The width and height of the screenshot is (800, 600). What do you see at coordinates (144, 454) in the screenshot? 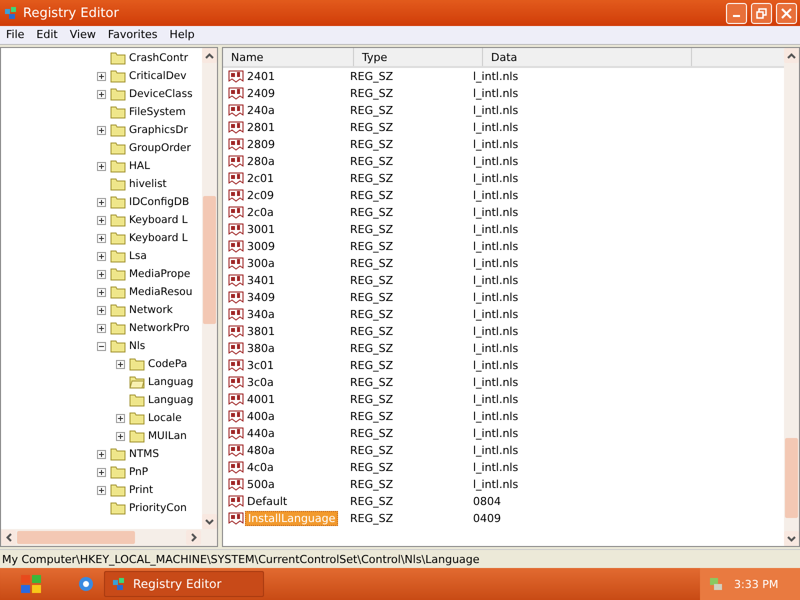
I see `tree-item: NTMS` at bounding box center [144, 454].